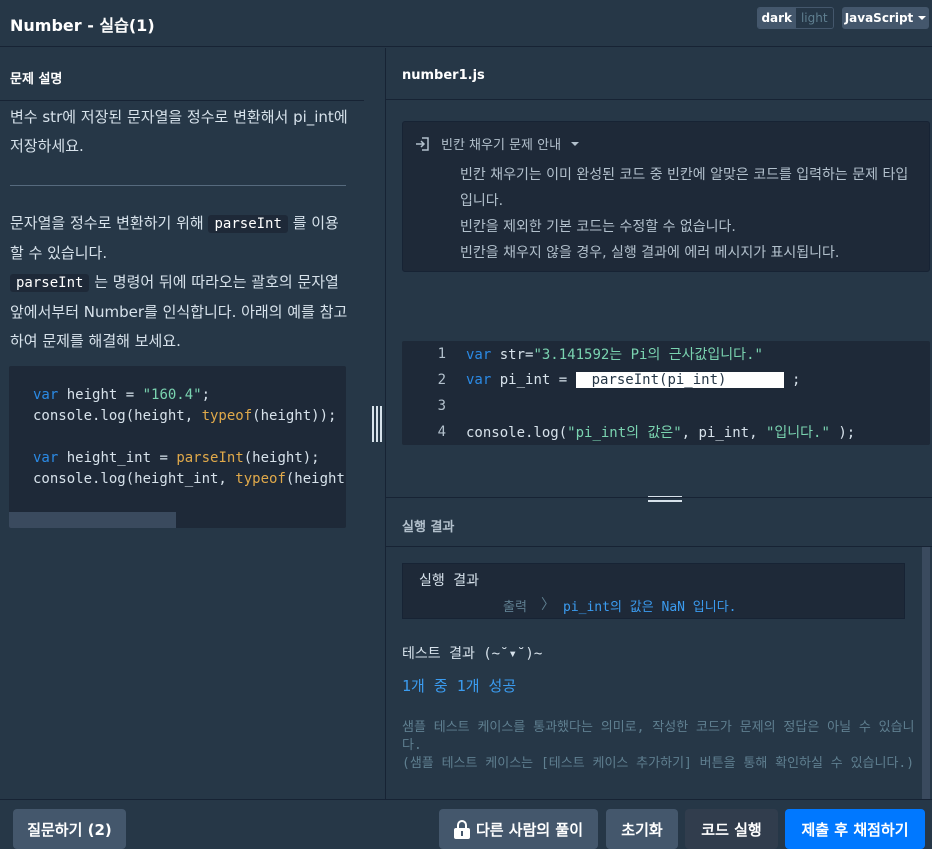  I want to click on problem-section-title: 문제 설명, so click(36, 79).